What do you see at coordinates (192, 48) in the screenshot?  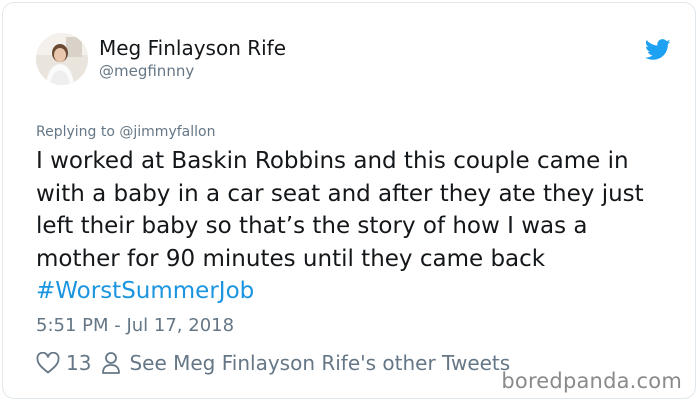 I see `author-name: Meg Finlayson Rife` at bounding box center [192, 48].